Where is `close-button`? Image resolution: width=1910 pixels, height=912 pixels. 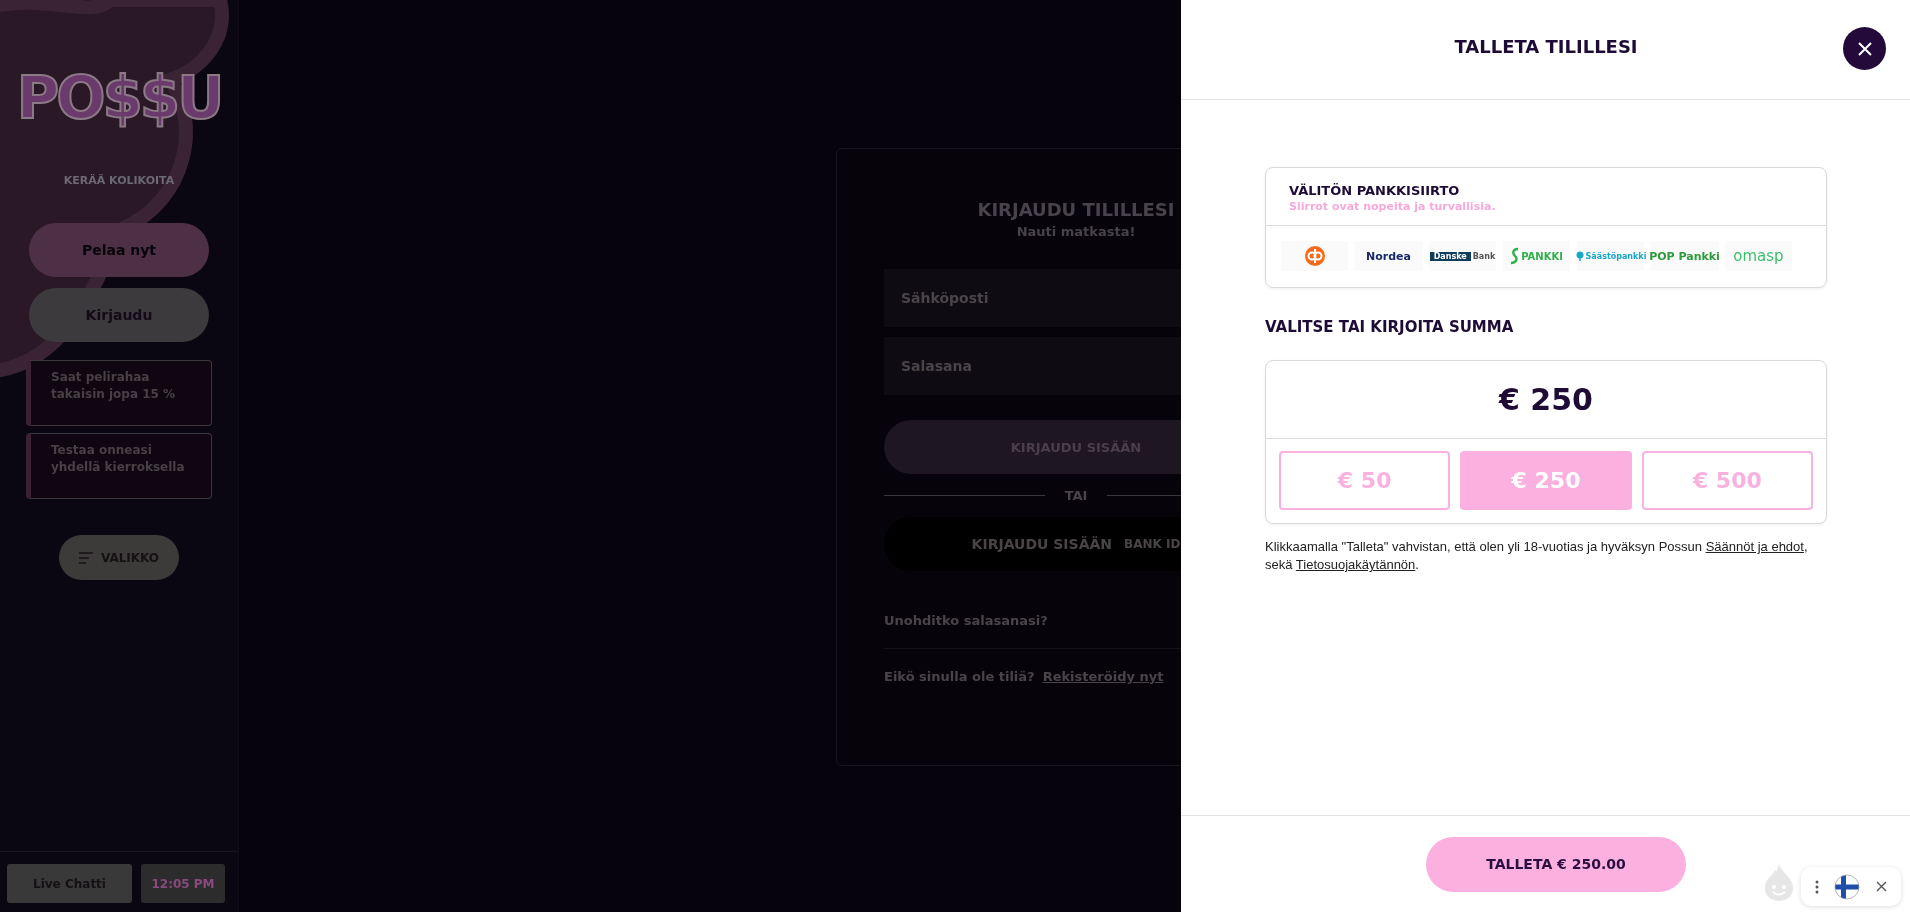
close-button is located at coordinates (1864, 48).